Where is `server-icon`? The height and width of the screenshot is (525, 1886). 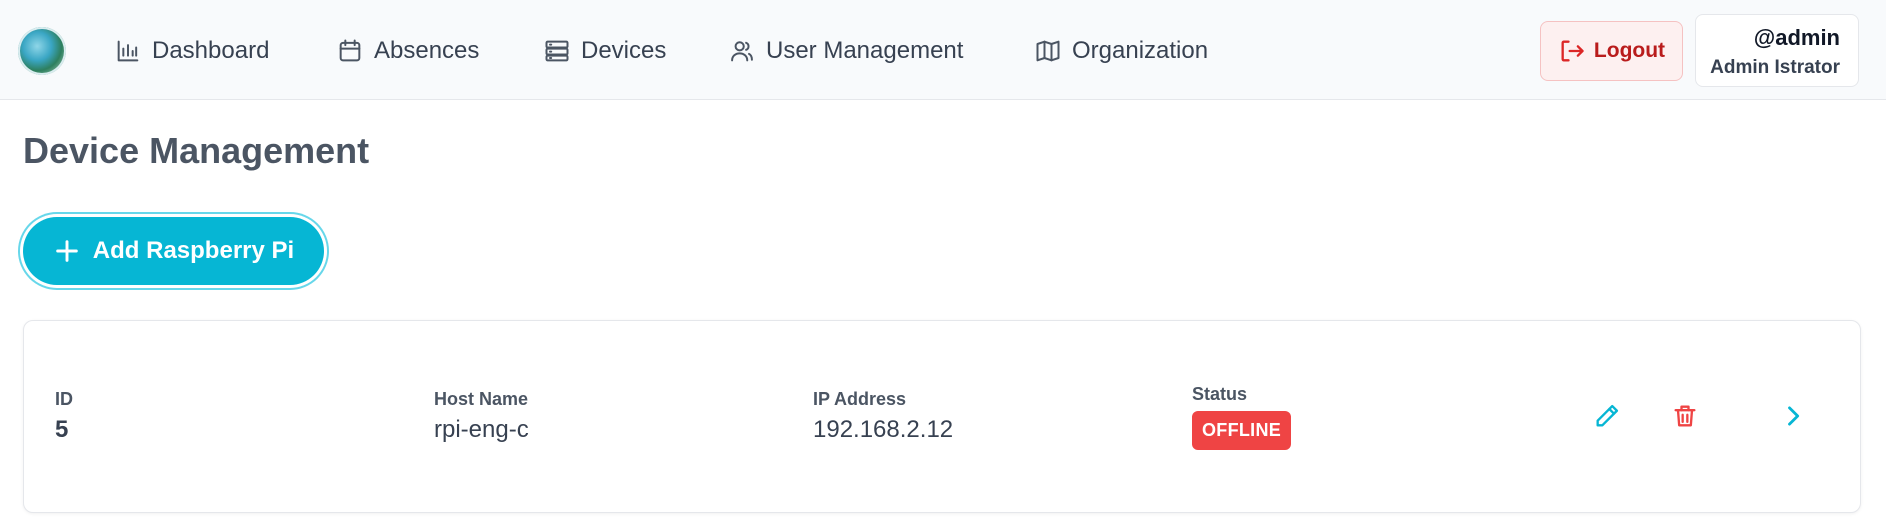
server-icon is located at coordinates (557, 51).